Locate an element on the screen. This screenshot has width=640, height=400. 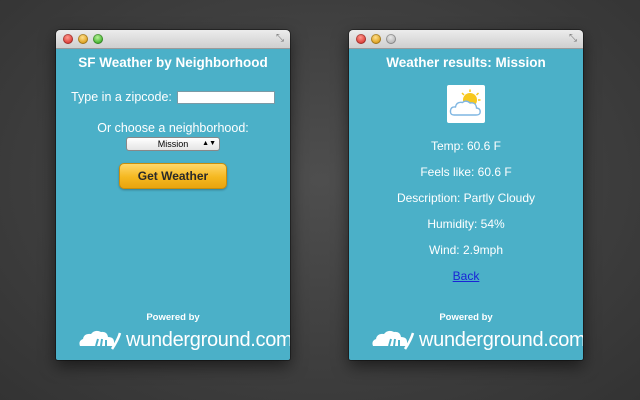
partly-cloudy-icon is located at coordinates (466, 104).